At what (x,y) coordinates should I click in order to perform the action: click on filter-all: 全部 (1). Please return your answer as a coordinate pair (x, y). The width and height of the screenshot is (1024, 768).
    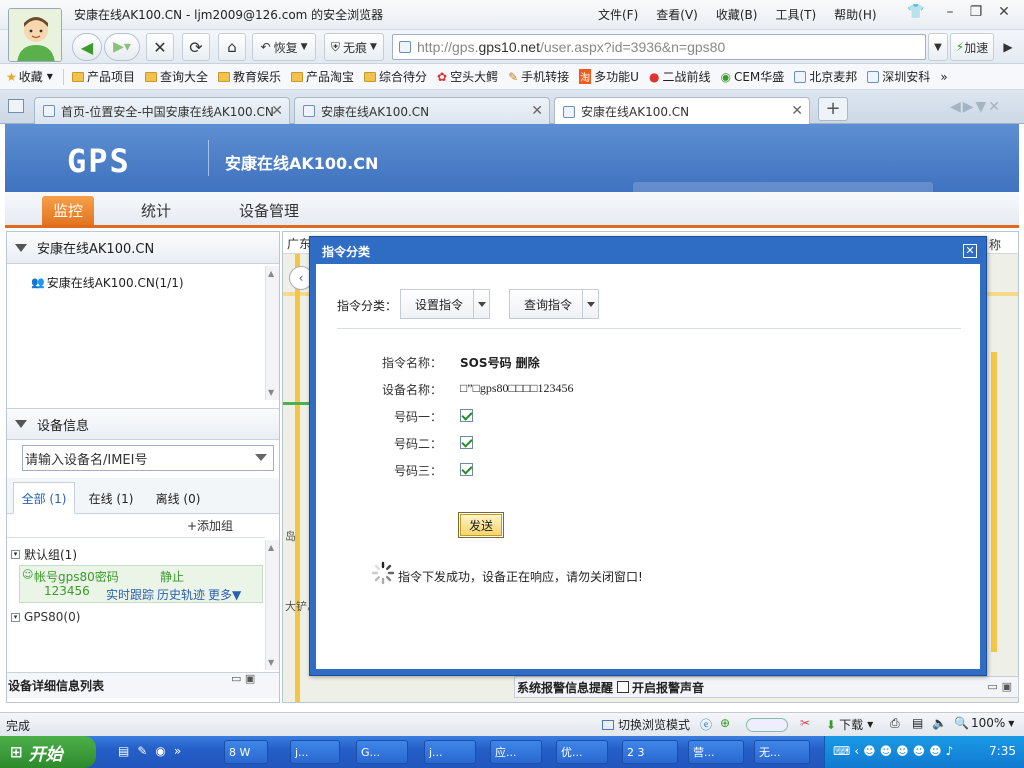
    Looking at the image, I should click on (44, 498).